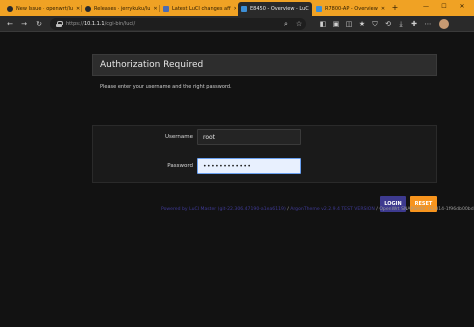 The height and width of the screenshot is (327, 474). Describe the element at coordinates (428, 24) in the screenshot. I see `settings-more-icon: ⋯` at that location.